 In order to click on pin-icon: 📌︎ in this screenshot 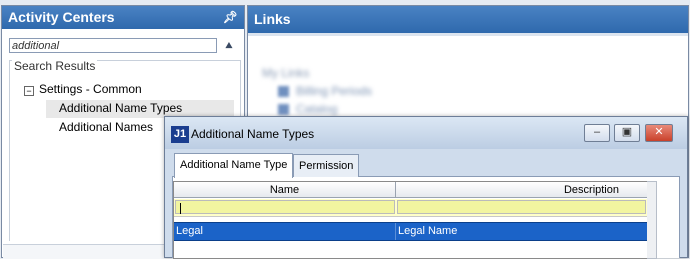, I will do `click(230, 17)`.